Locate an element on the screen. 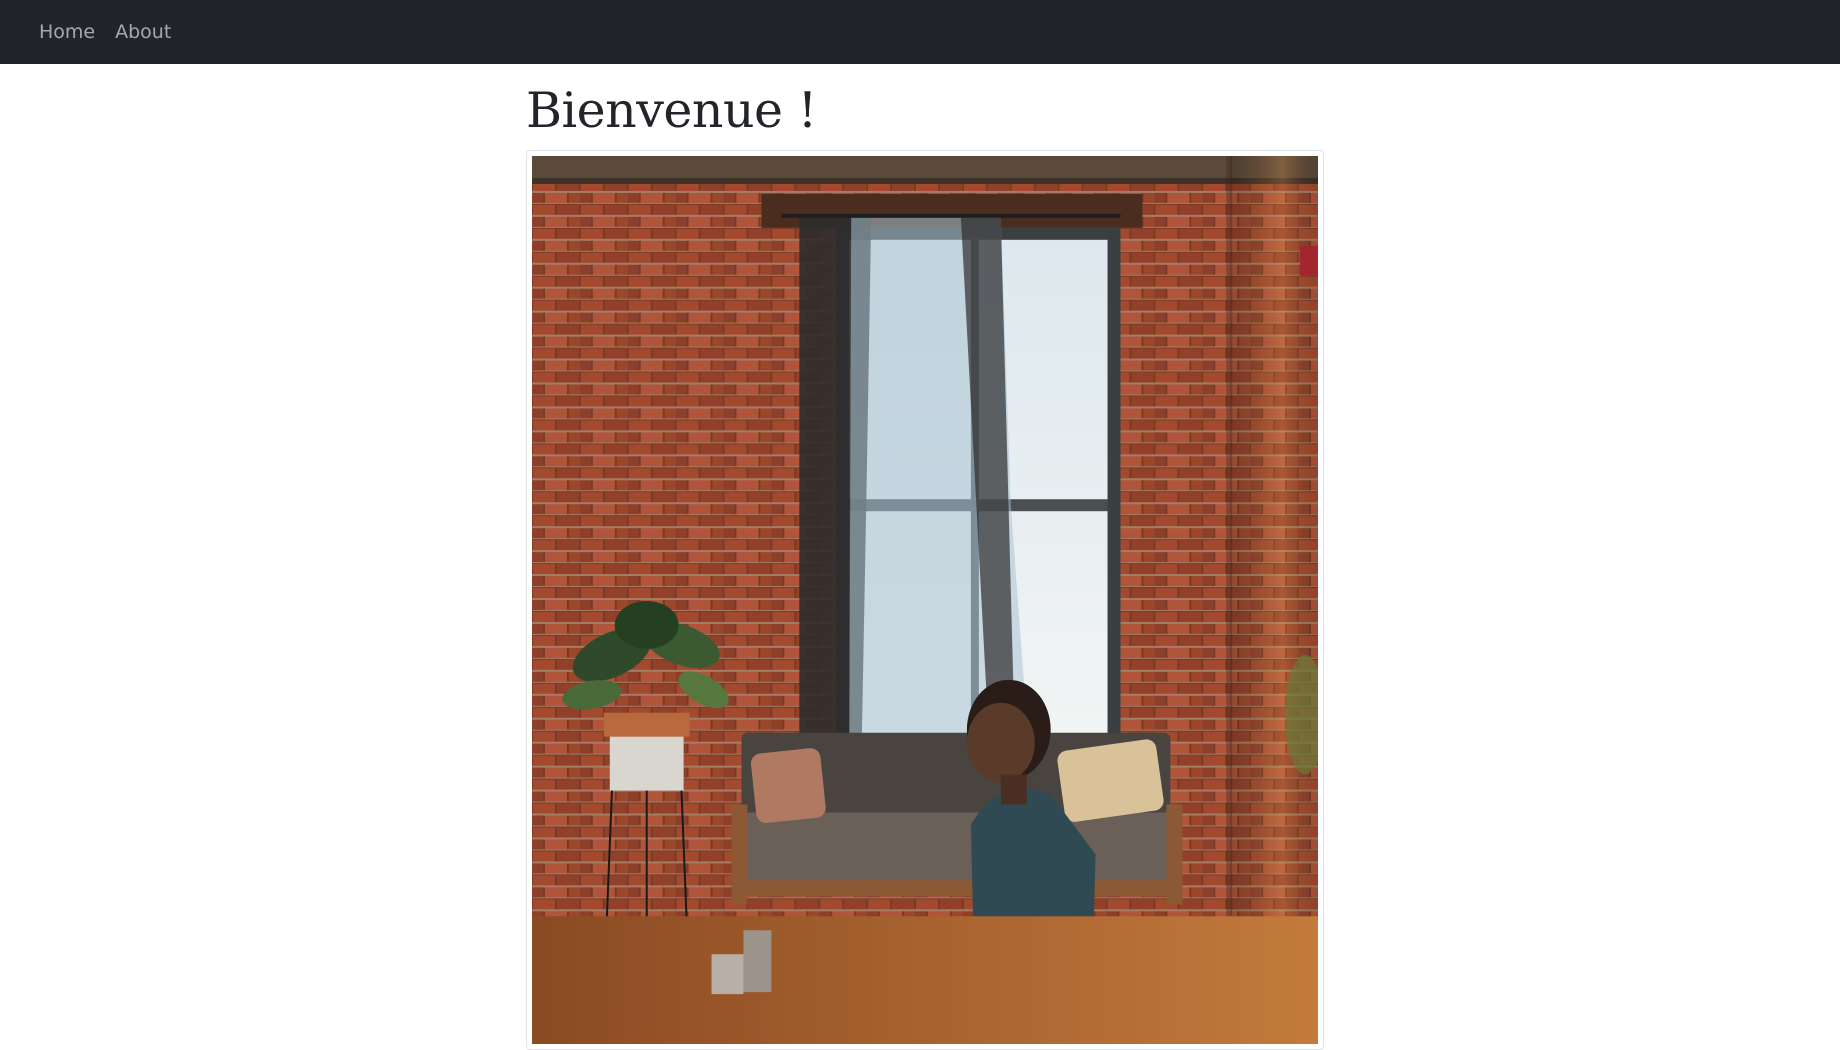 The height and width of the screenshot is (1050, 1840). top-navbar: Home About is located at coordinates (920, 32).